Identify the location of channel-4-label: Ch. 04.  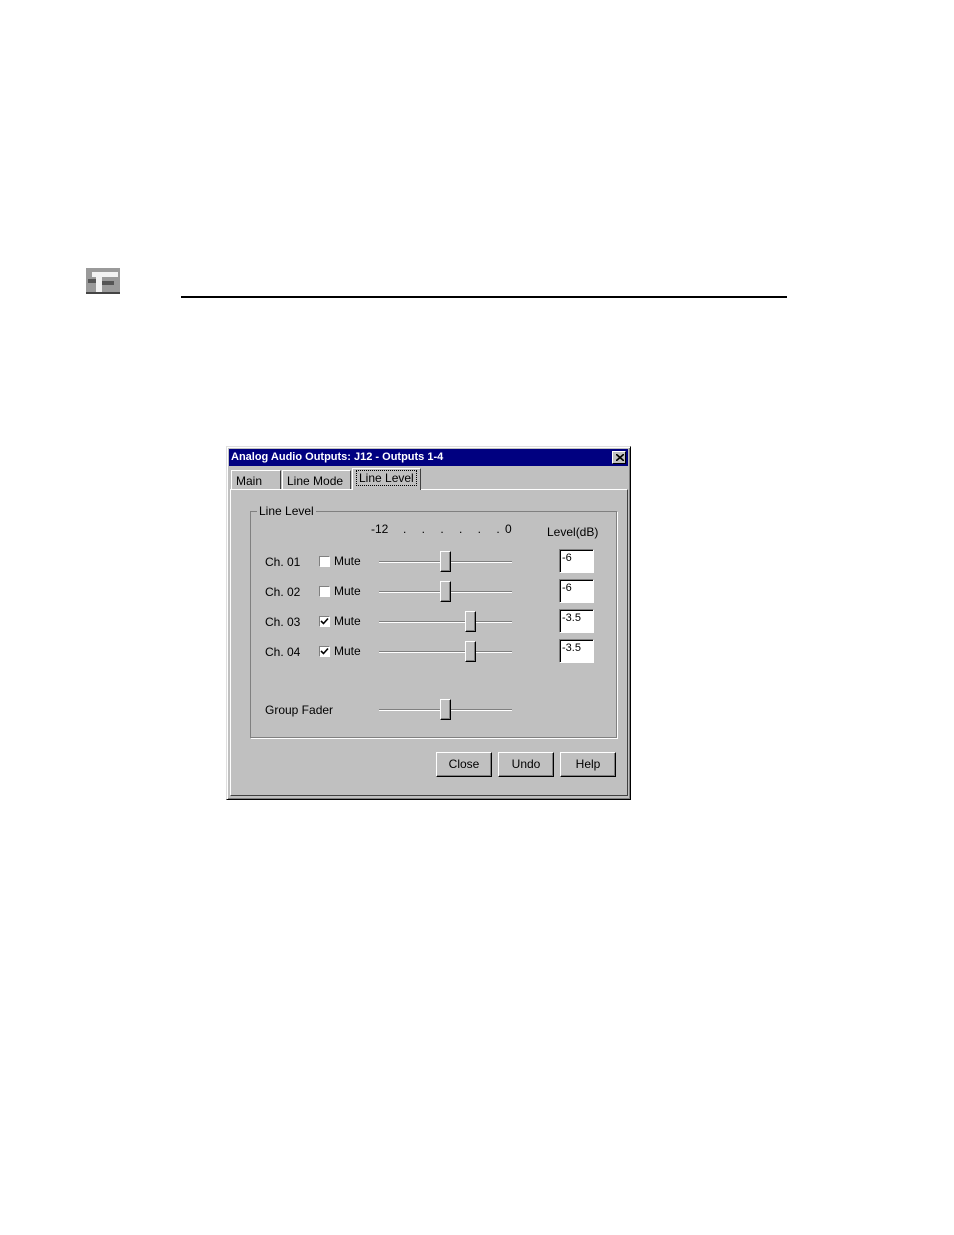
(283, 652).